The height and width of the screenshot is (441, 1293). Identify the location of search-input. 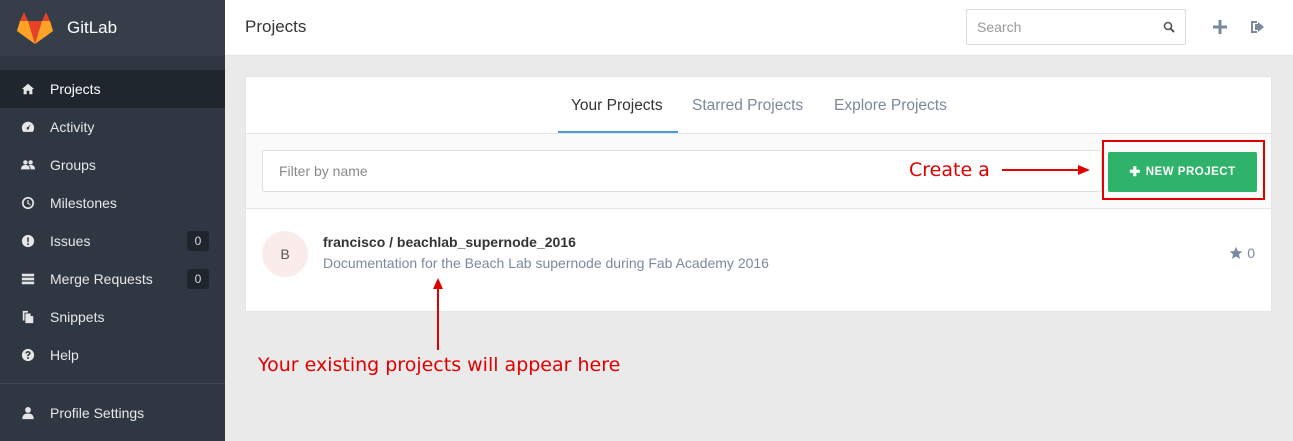
(1062, 27).